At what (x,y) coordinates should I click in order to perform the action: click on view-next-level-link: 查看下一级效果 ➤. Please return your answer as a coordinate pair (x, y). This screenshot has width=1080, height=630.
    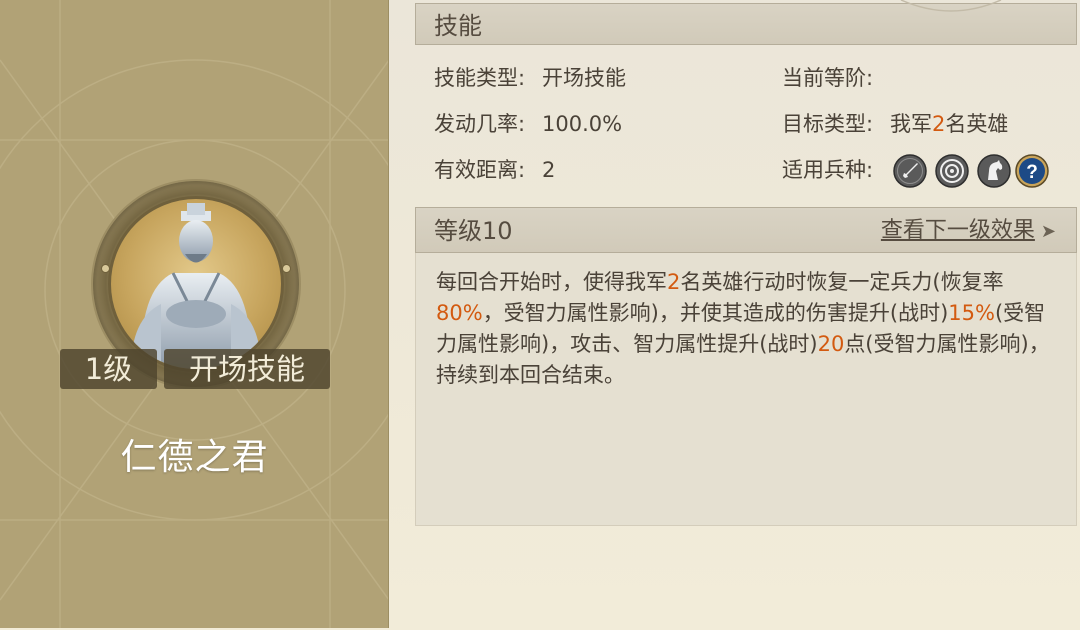
    Looking at the image, I should click on (968, 231).